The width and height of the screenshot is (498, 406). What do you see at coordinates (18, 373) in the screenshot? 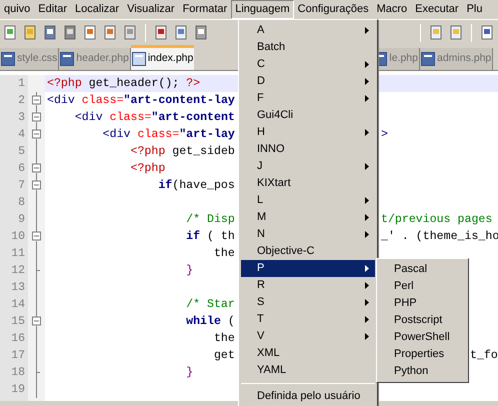
I see `line-number: 18` at bounding box center [18, 373].